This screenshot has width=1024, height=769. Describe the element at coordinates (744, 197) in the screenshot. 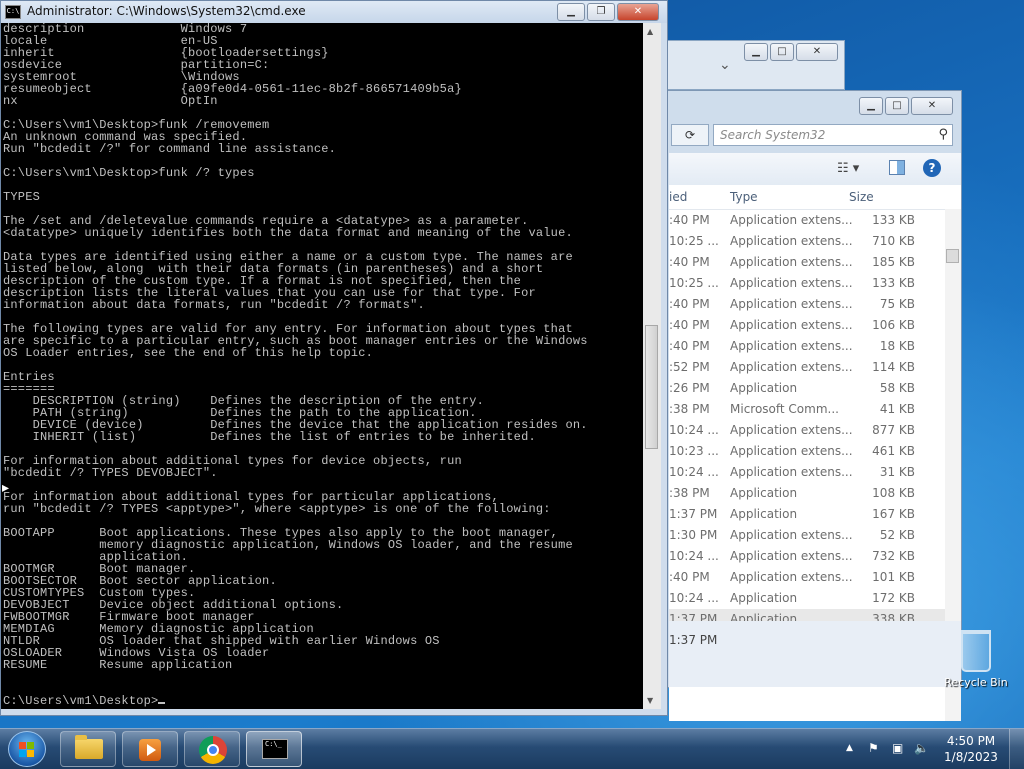

I see `column-header-type: Type` at that location.